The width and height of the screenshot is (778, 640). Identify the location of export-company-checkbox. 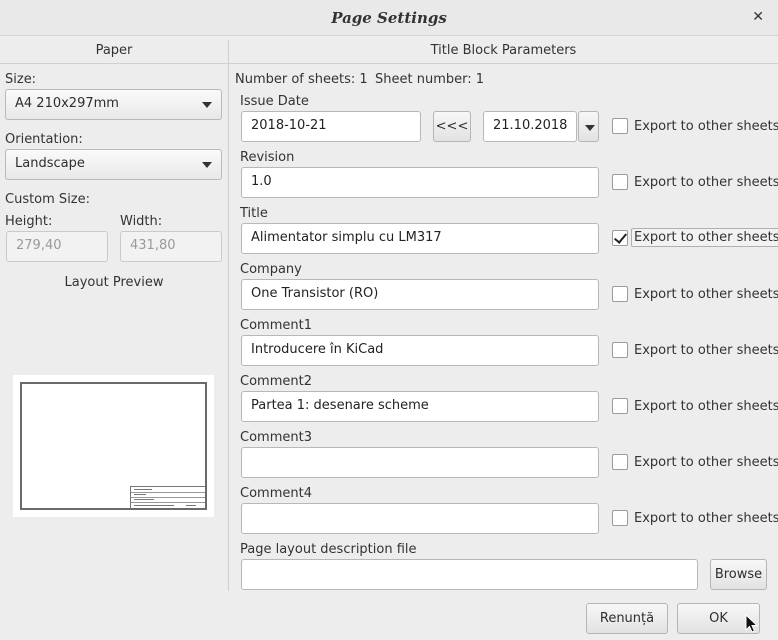
(620, 294).